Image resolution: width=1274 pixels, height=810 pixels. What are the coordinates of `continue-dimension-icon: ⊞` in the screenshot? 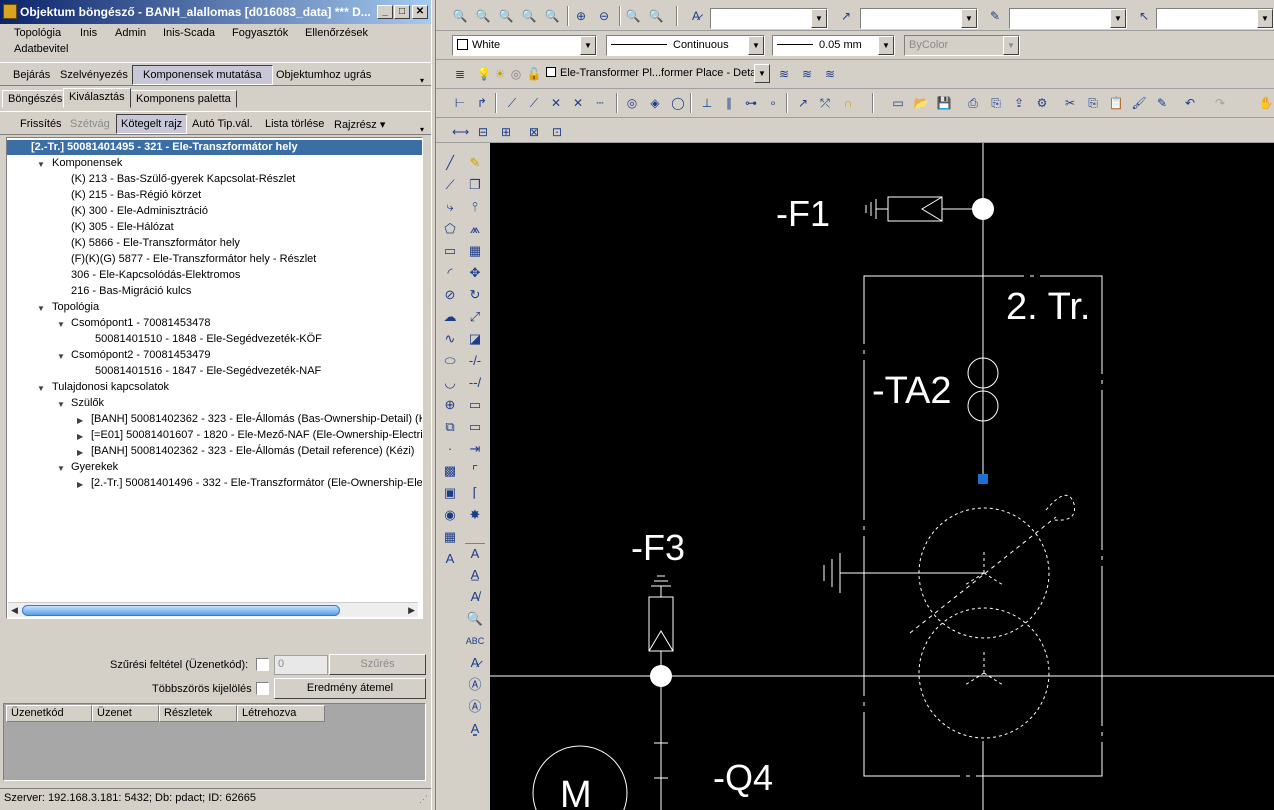 It's located at (506, 132).